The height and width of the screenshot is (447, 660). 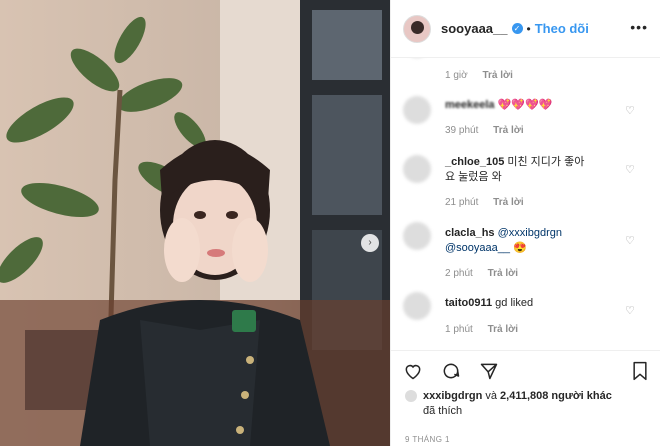 What do you see at coordinates (459, 329) in the screenshot?
I see `comment-time: 1 phút` at bounding box center [459, 329].